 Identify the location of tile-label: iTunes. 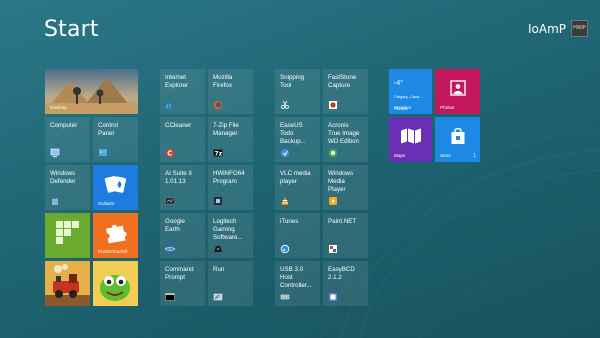
(289, 221).